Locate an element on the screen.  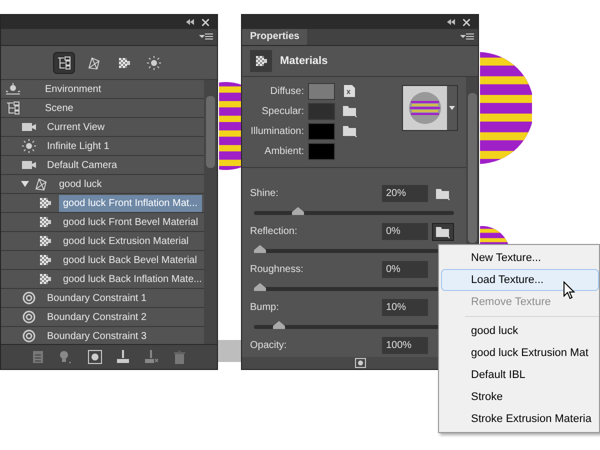
menu-item: good luck Extrusion Mat is located at coordinates (532, 353).